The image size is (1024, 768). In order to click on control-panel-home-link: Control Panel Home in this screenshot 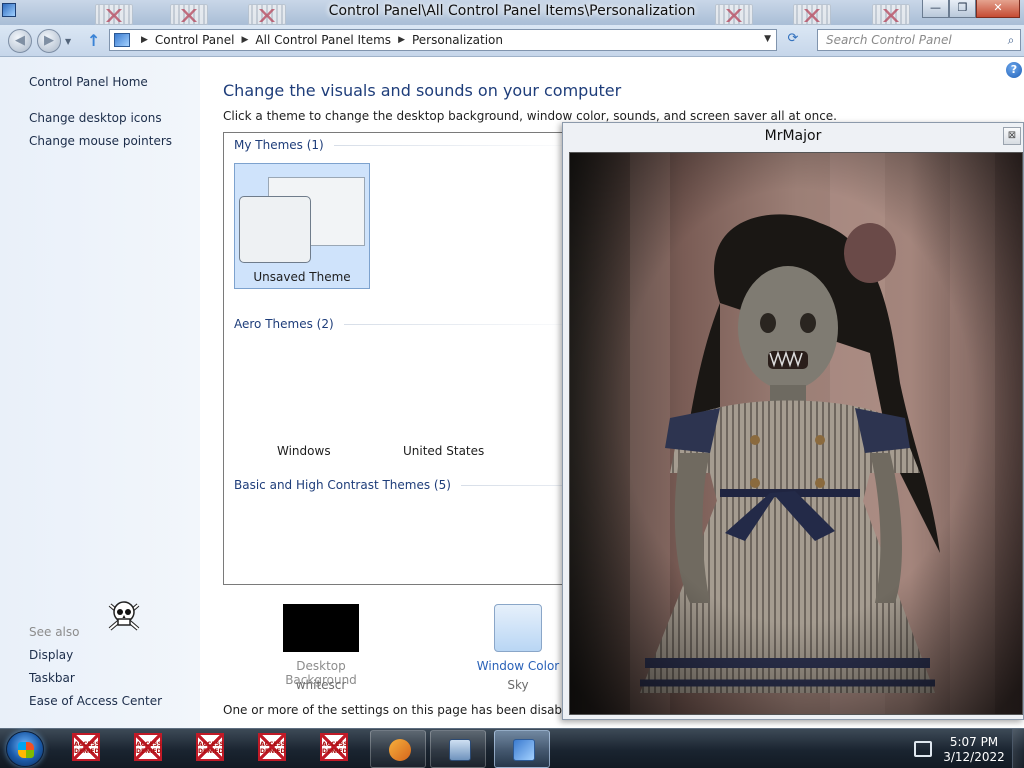, I will do `click(88, 82)`.